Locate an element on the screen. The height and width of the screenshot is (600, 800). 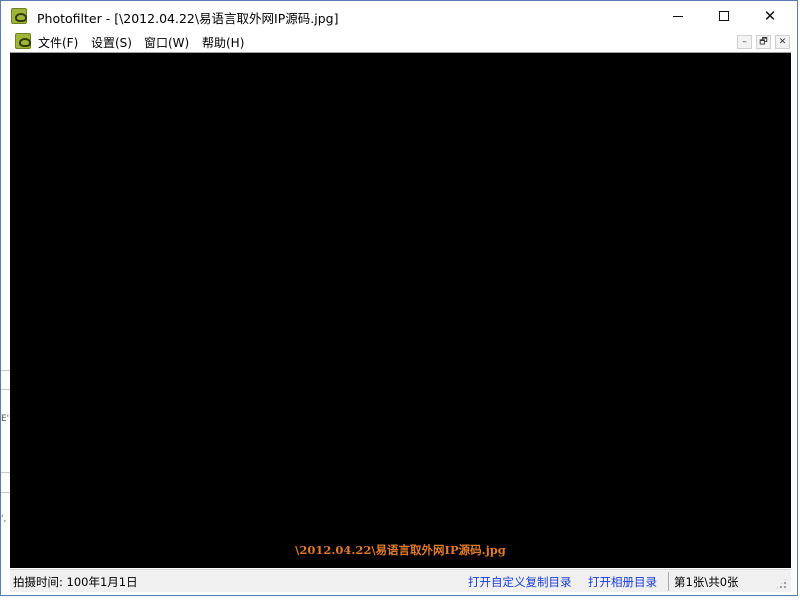
text-fragment: E' is located at coordinates (5, 419).